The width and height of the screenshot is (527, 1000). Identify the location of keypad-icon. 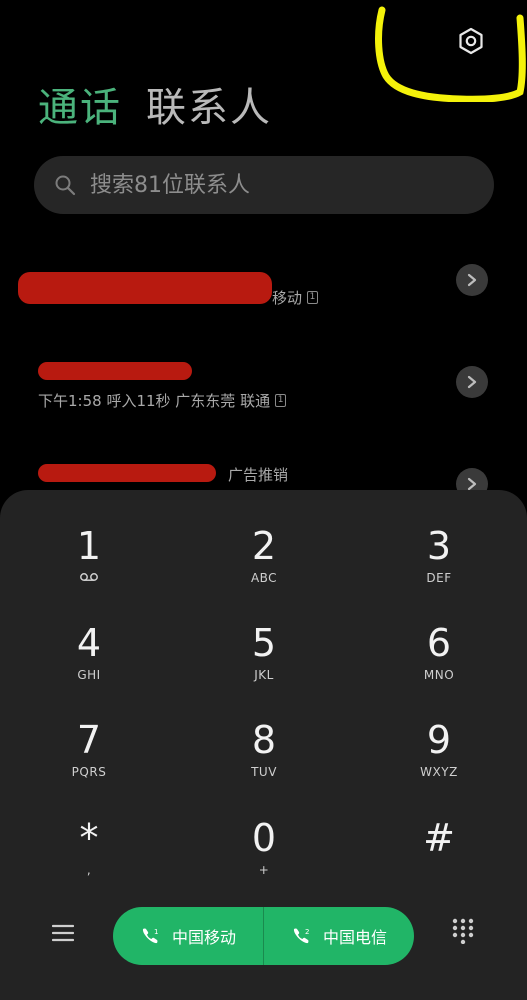
(463, 931).